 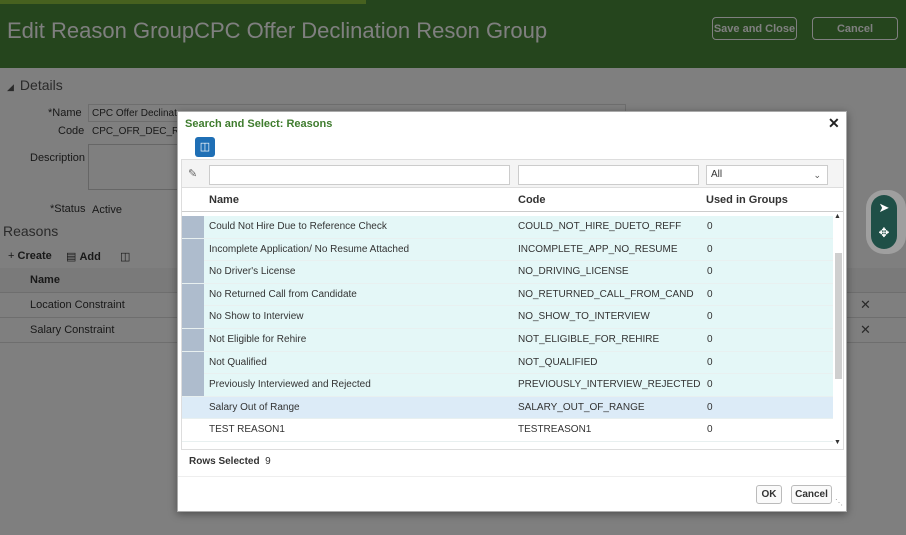 I want to click on reason-code: NO_RETURNED_CALL_FROM_CAND, so click(x=606, y=294).